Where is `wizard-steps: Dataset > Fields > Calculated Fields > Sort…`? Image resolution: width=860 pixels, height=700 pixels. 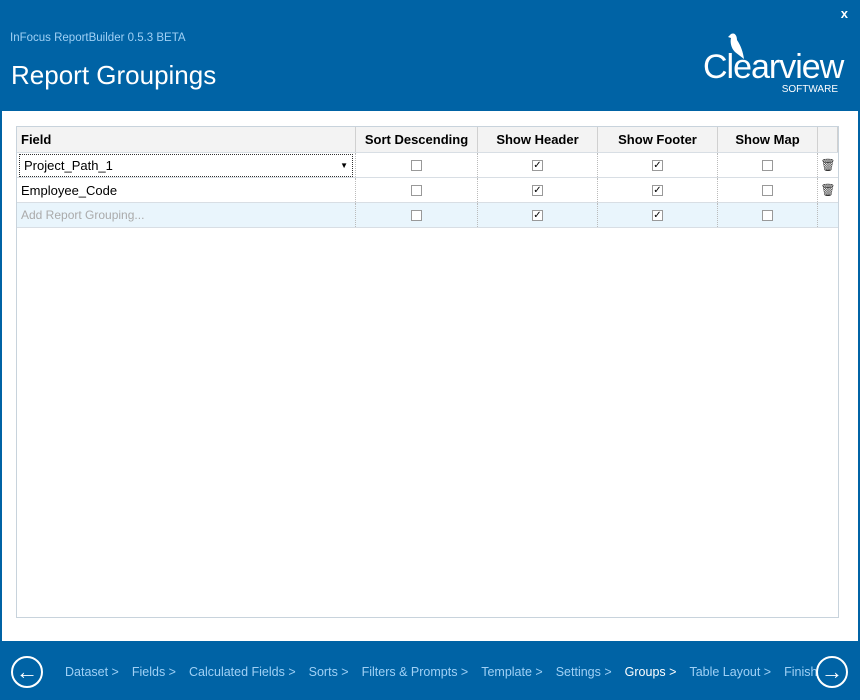
wizard-steps: Dataset > Fields > Calculated Fields > Sort… is located at coordinates (441, 672).